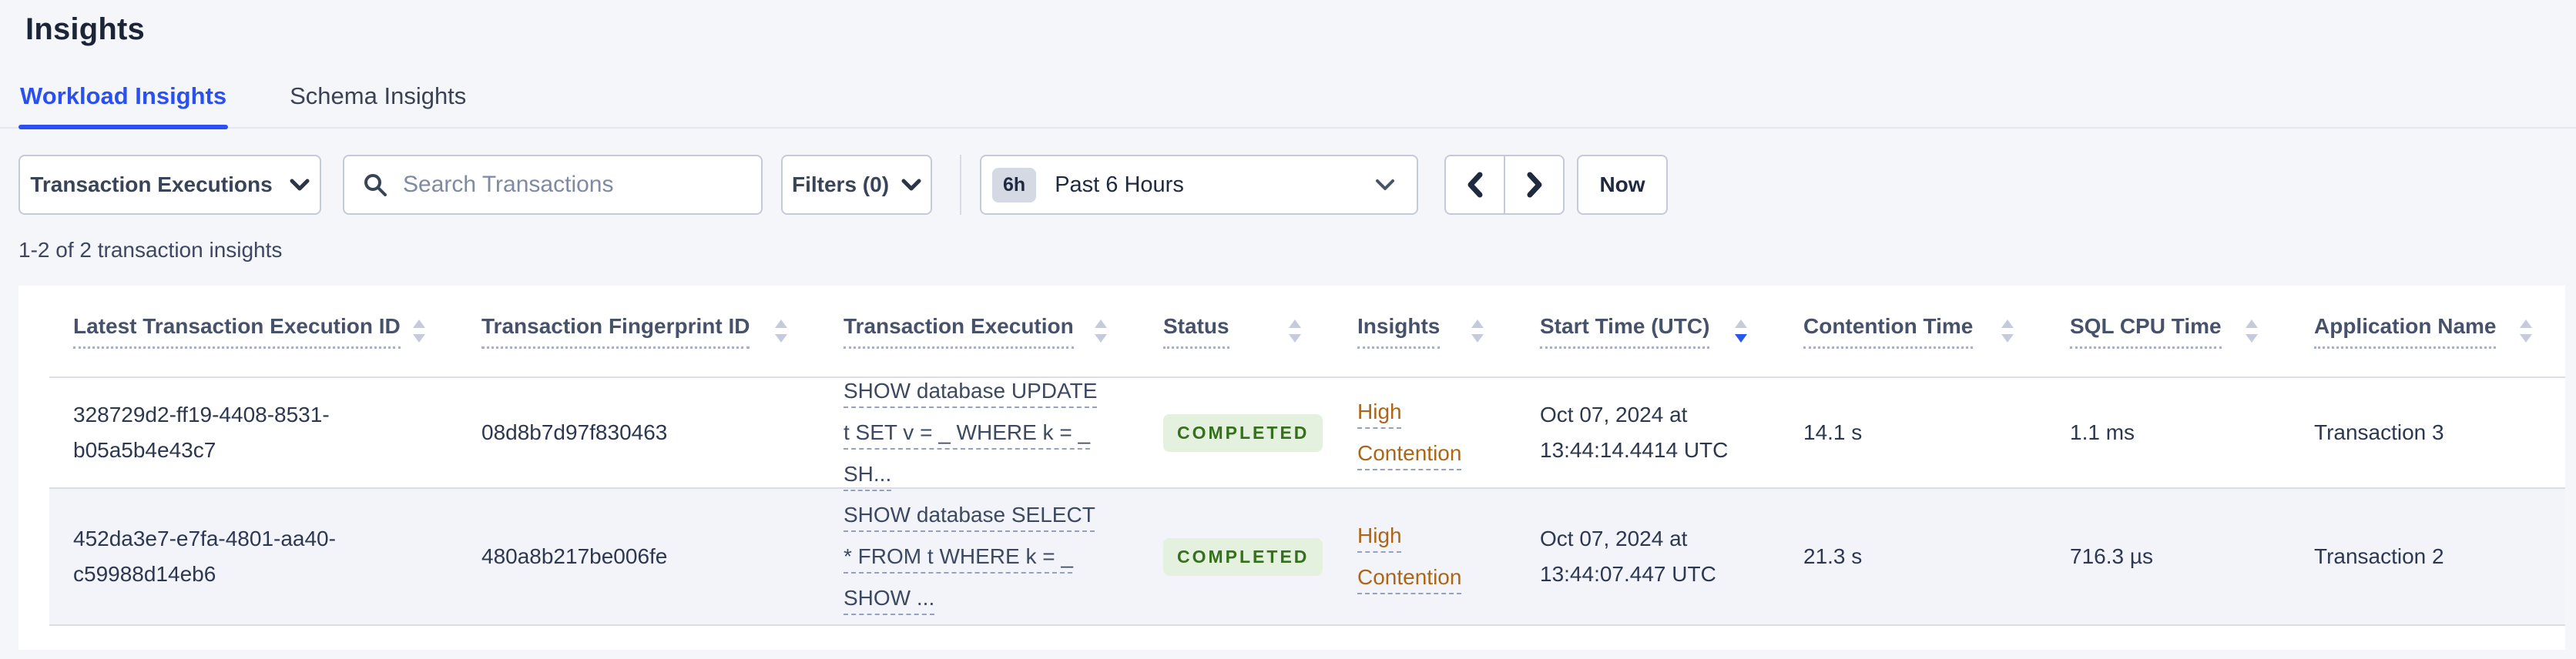 The image size is (2576, 659). What do you see at coordinates (1634, 432) in the screenshot?
I see `start-time: Oct 07, 2024 at 13:44:14.4414 UTC` at bounding box center [1634, 432].